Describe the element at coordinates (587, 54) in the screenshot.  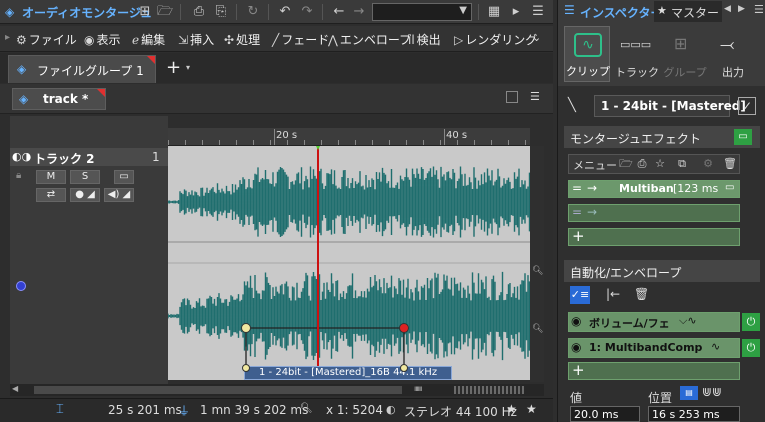
I see `clip-mode-button: ∿ クリップ` at that location.